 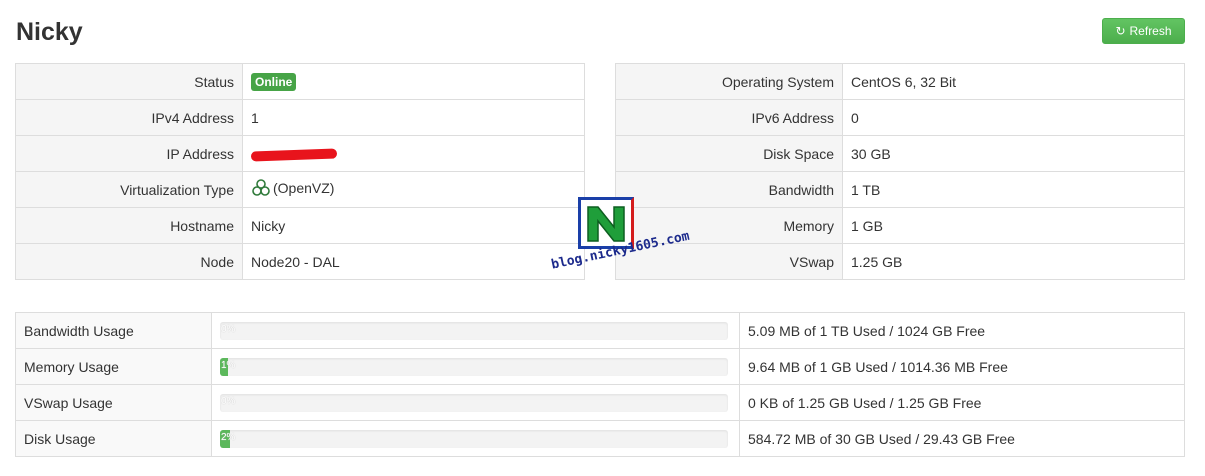 I want to click on table-row: Operating System CentOS 6, 32 Bit, so click(x=900, y=81).